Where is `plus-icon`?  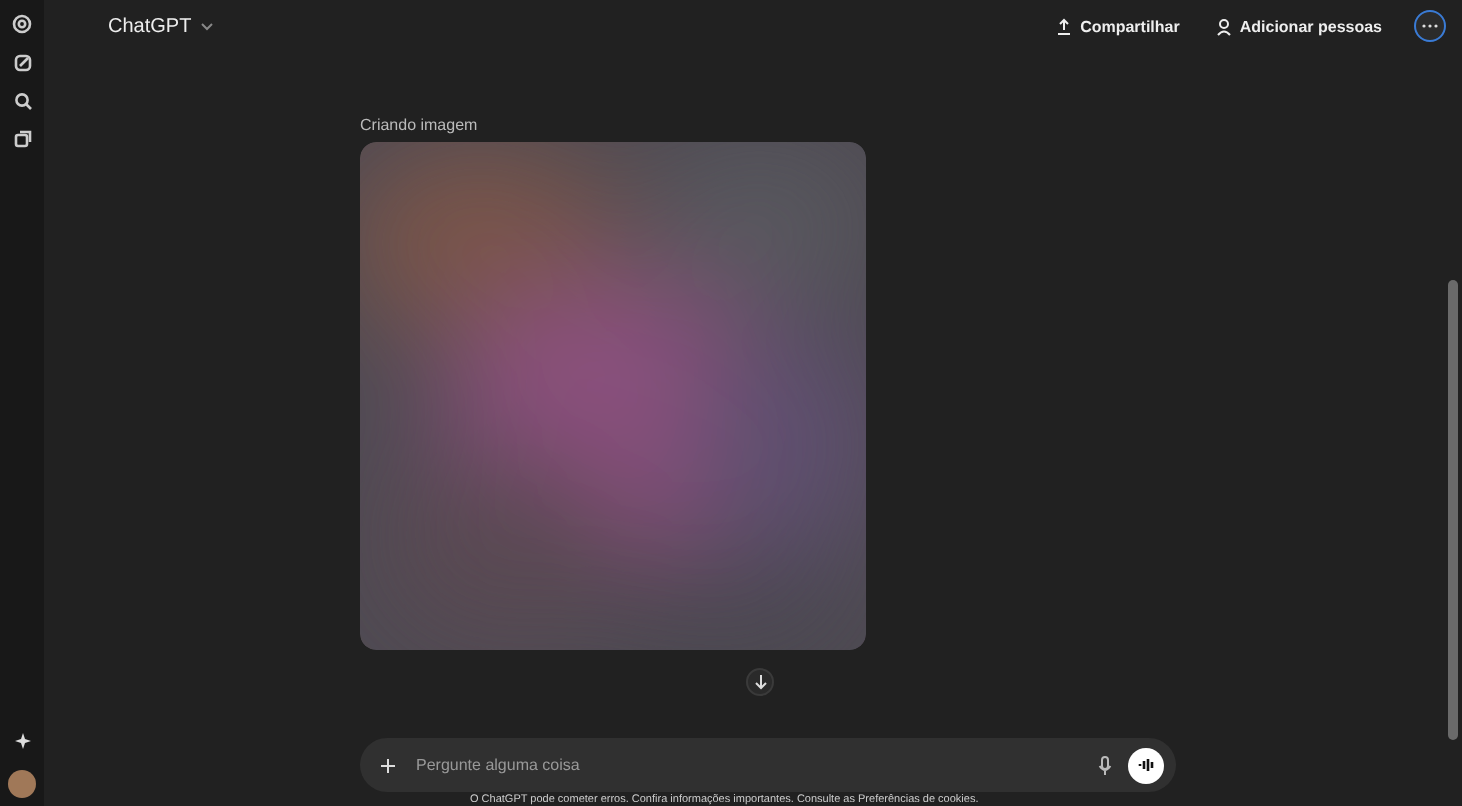 plus-icon is located at coordinates (388, 765).